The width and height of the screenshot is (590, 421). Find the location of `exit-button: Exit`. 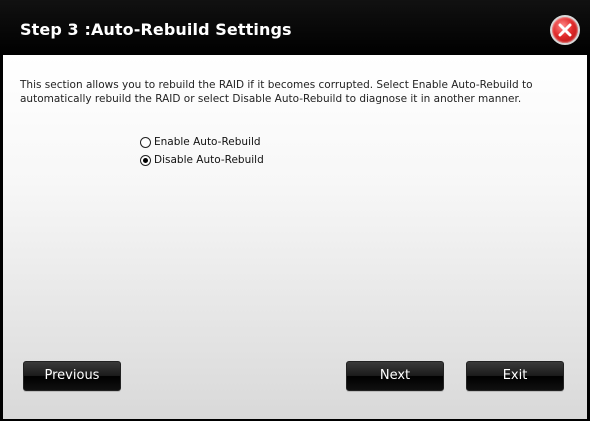

exit-button: Exit is located at coordinates (515, 376).